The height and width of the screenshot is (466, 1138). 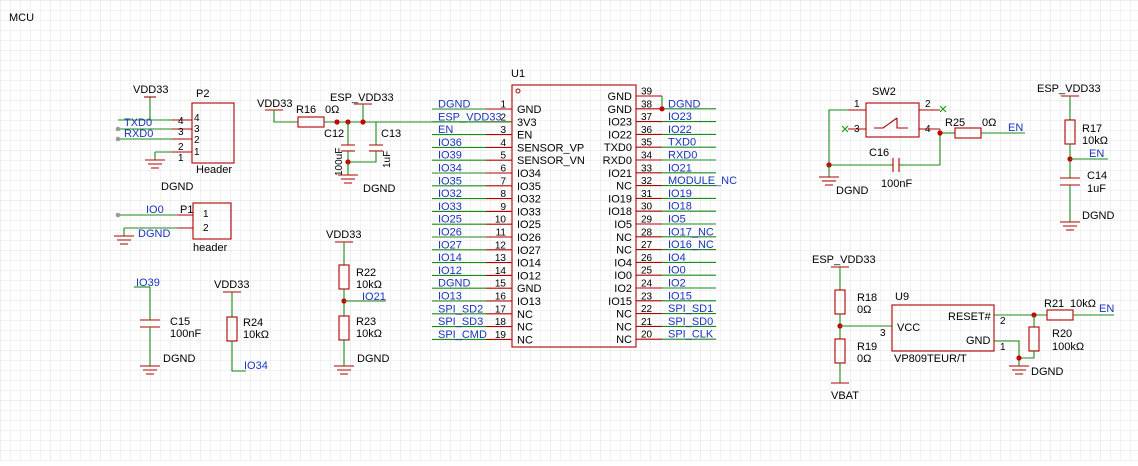 I want to click on u1-net-label: IO35, so click(x=450, y=181).